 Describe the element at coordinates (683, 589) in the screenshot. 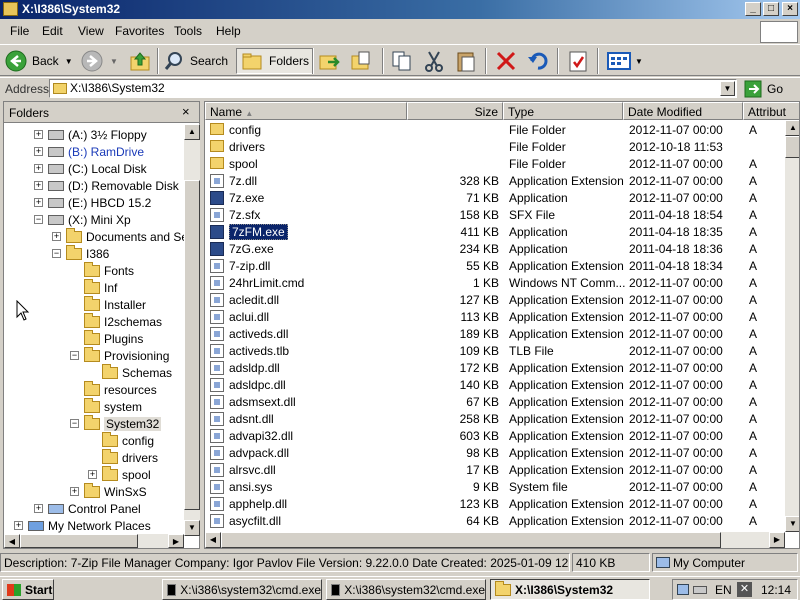

I see `network-icon` at that location.